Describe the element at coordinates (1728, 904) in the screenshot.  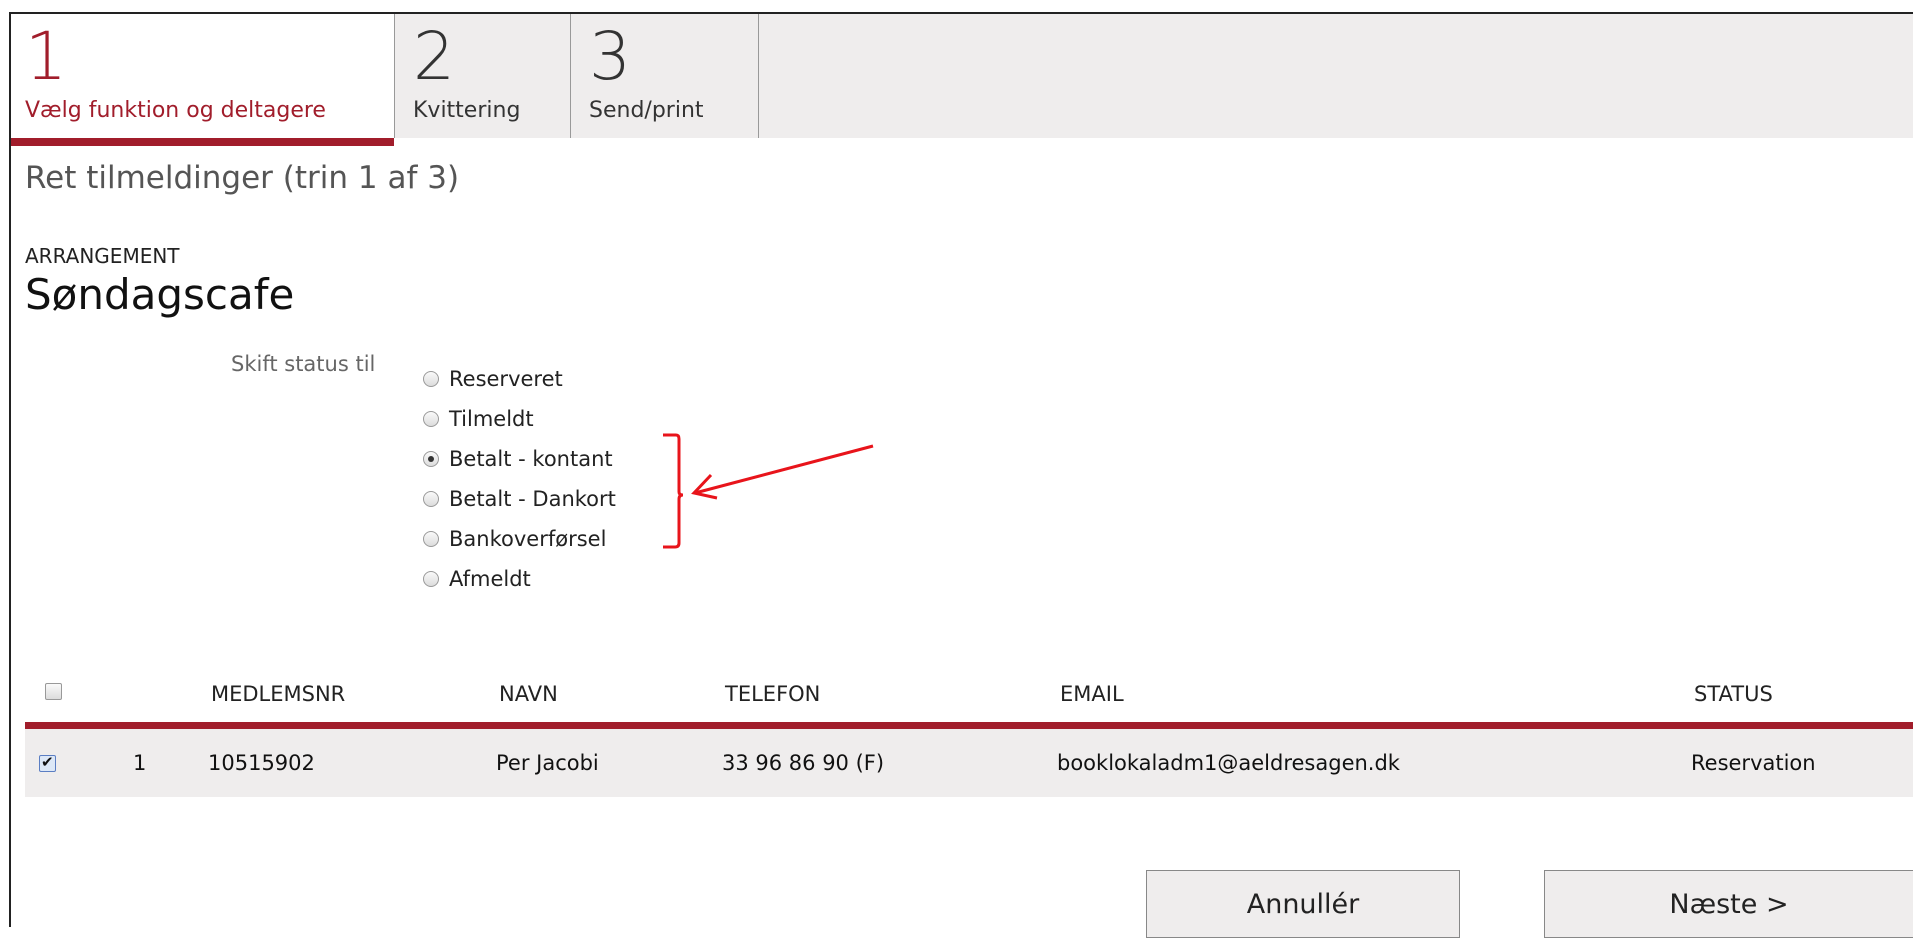
I see `next-button: Næste >` at that location.